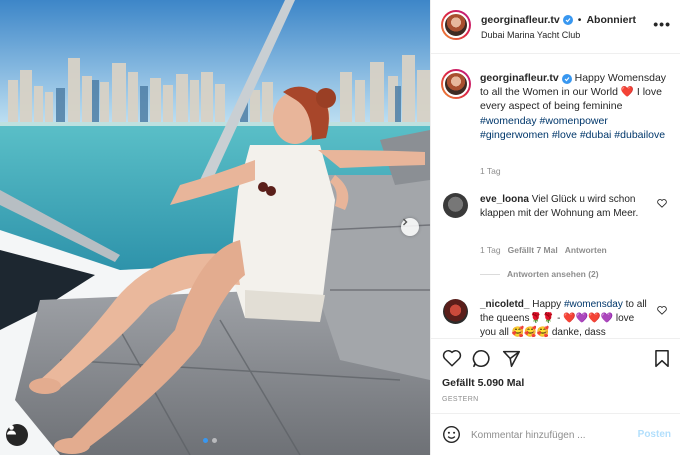  I want to click on post-location: Dubai Marina Yacht Club, so click(530, 35).